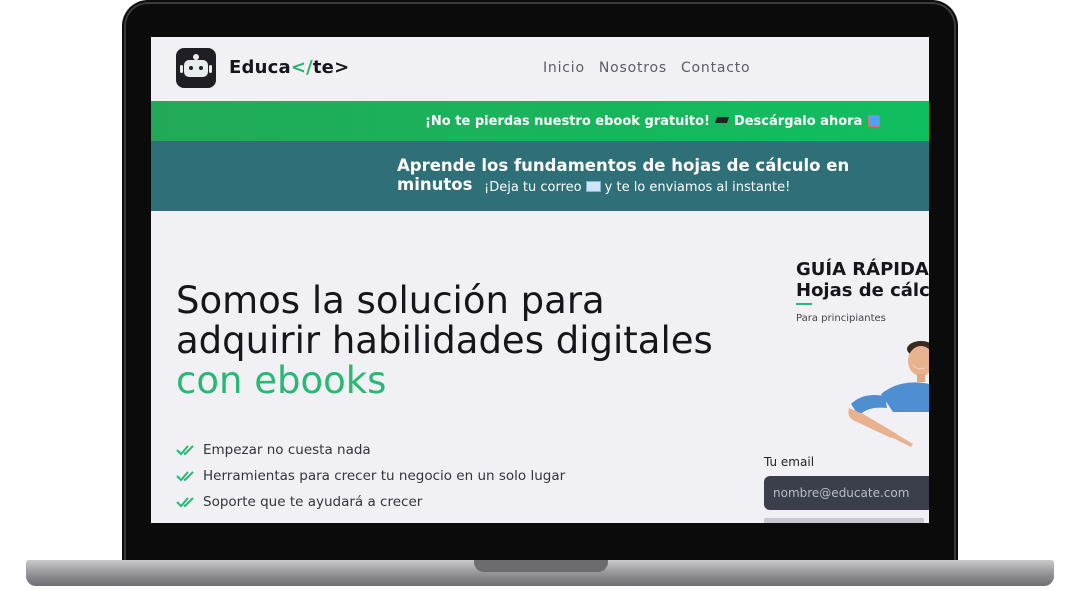 The width and height of the screenshot is (1080, 590). Describe the element at coordinates (567, 121) in the screenshot. I see `promo-text: ¡No te pierdas nuestro ebook gratuito!` at that location.